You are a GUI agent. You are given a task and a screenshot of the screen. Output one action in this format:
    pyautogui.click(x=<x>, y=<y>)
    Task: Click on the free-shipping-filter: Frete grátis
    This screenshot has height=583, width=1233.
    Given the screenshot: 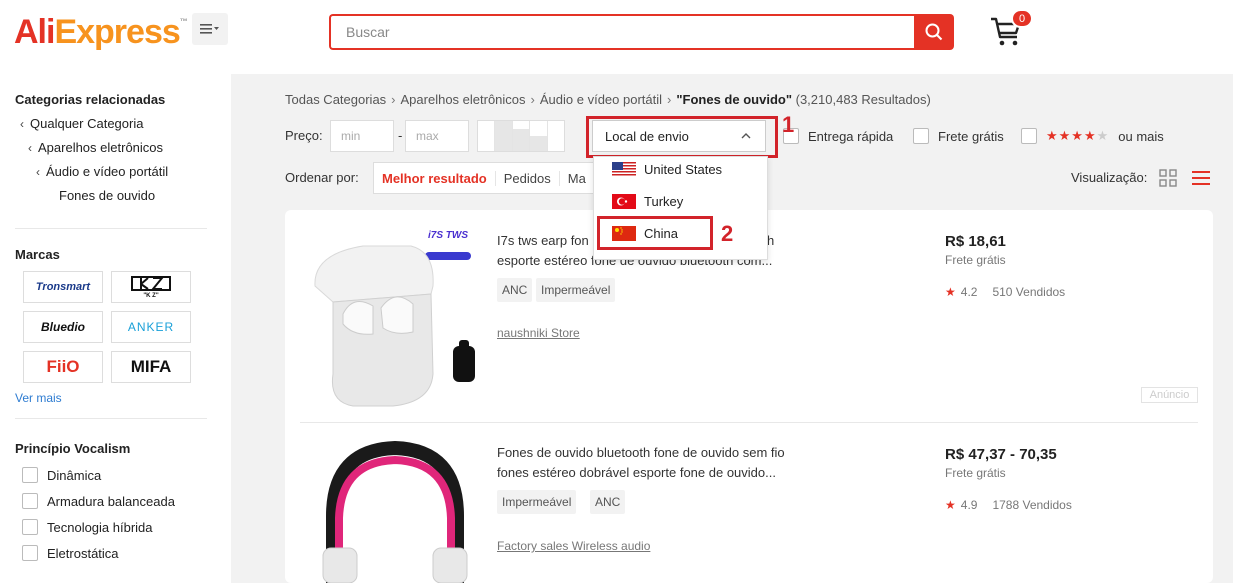 What is the action you would take?
    pyautogui.click(x=958, y=136)
    